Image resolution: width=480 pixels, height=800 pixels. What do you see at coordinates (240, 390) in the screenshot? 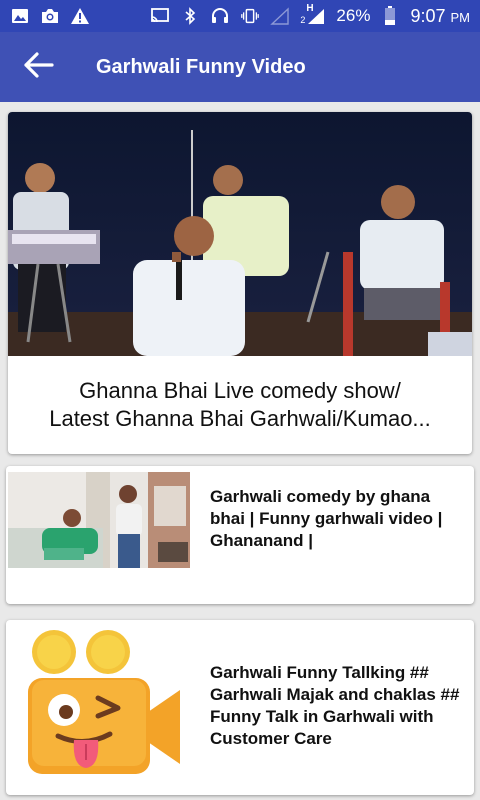
I see `video-title-1-line-1: Ghanna Bhai Live comedy show/` at bounding box center [240, 390].